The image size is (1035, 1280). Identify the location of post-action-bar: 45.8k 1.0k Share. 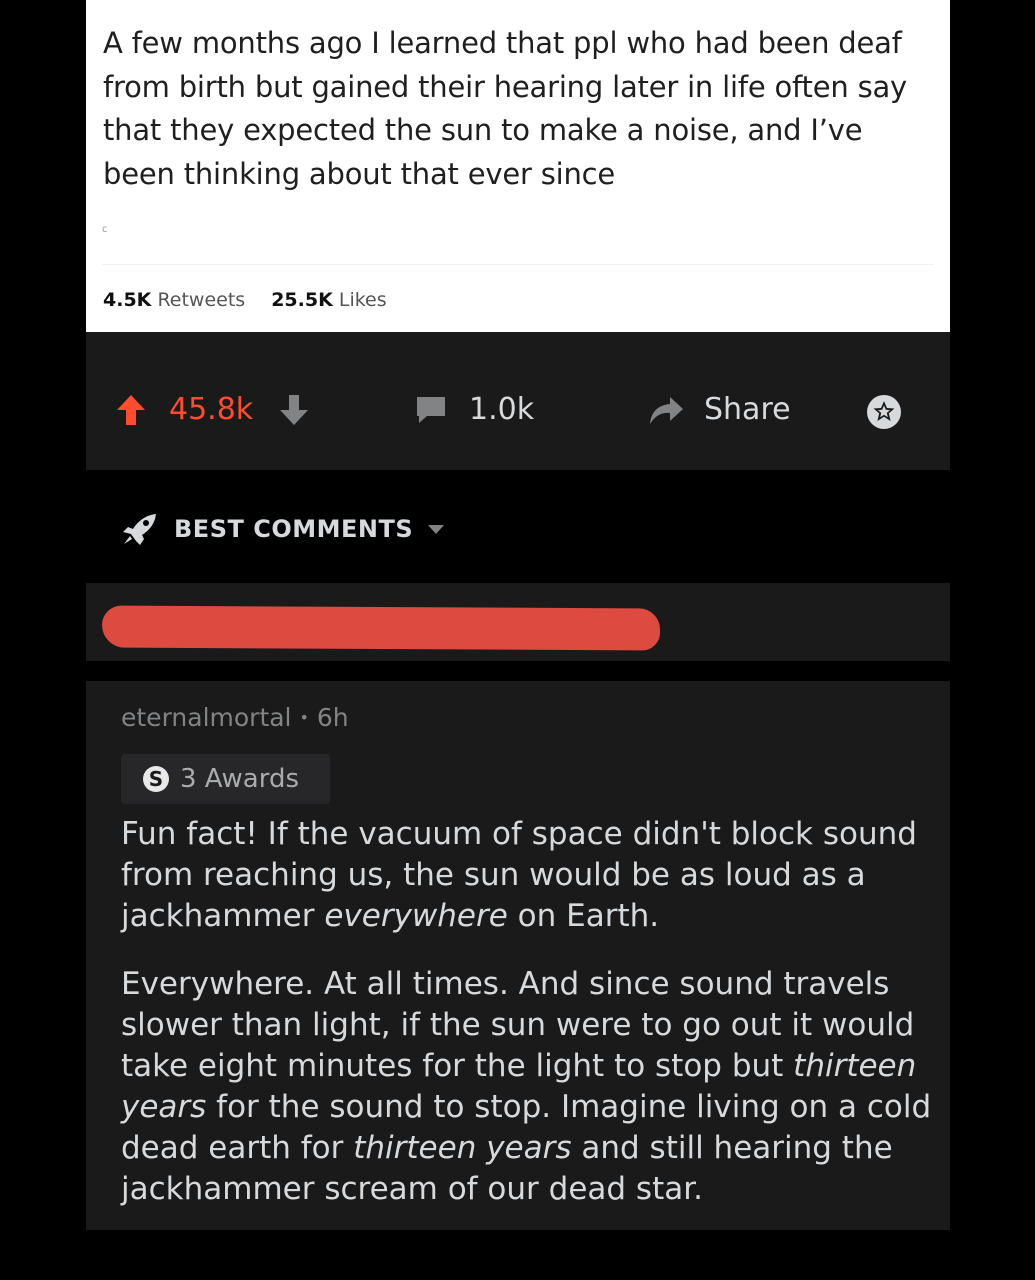
(518, 401).